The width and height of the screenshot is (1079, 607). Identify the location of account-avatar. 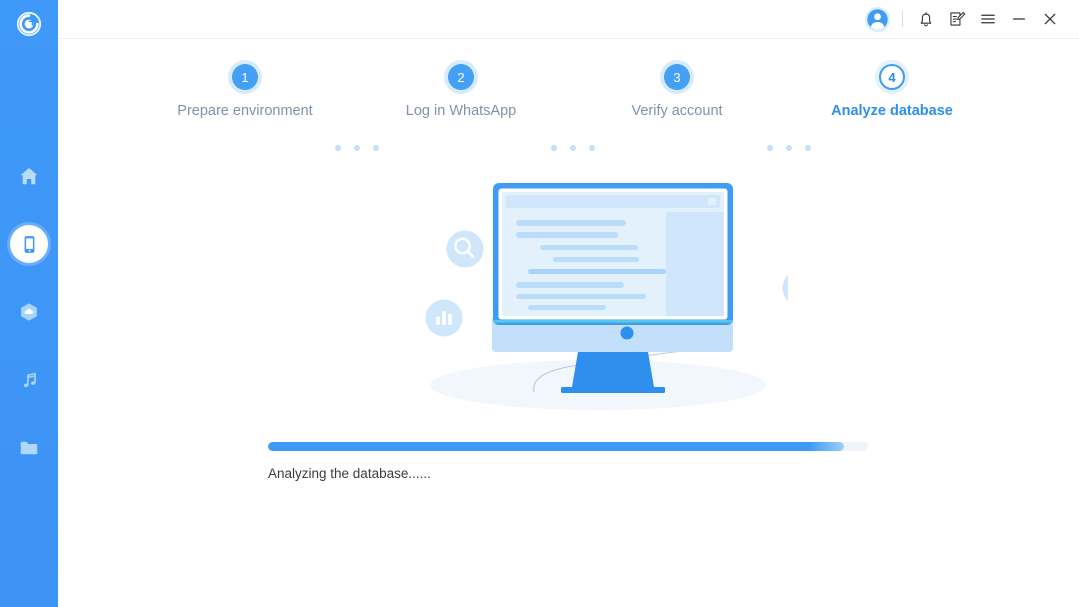
(877, 19).